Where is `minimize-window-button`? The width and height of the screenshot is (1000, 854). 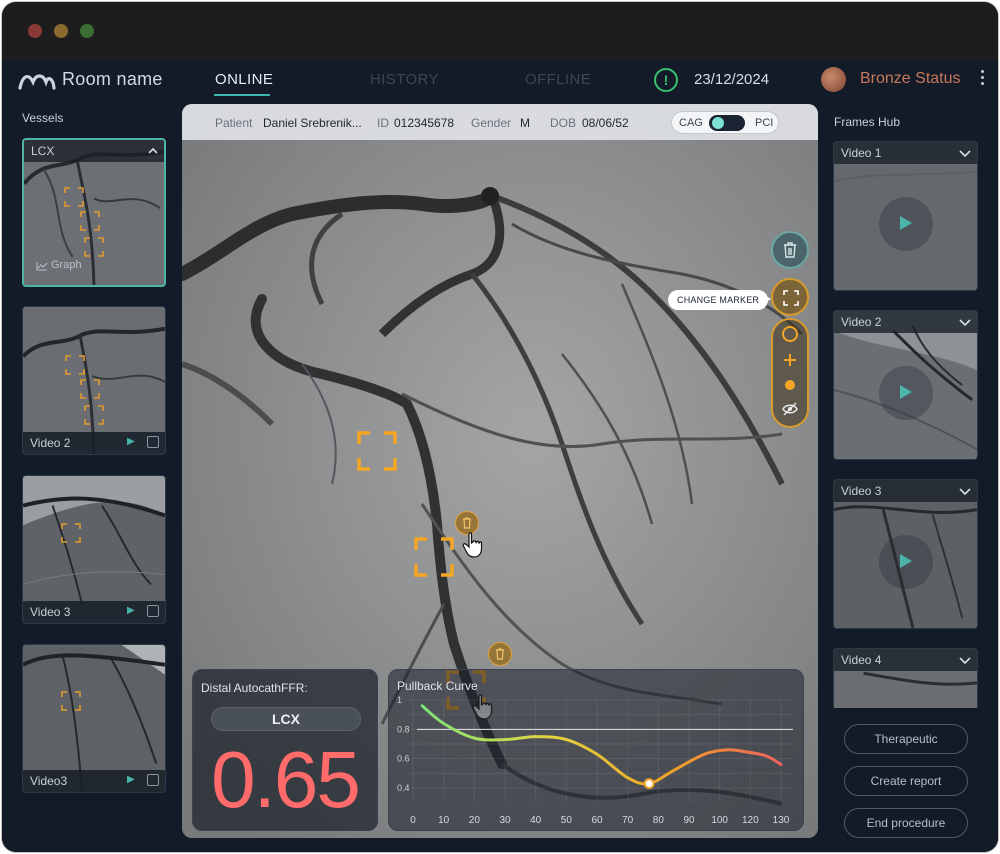 minimize-window-button is located at coordinates (61, 31).